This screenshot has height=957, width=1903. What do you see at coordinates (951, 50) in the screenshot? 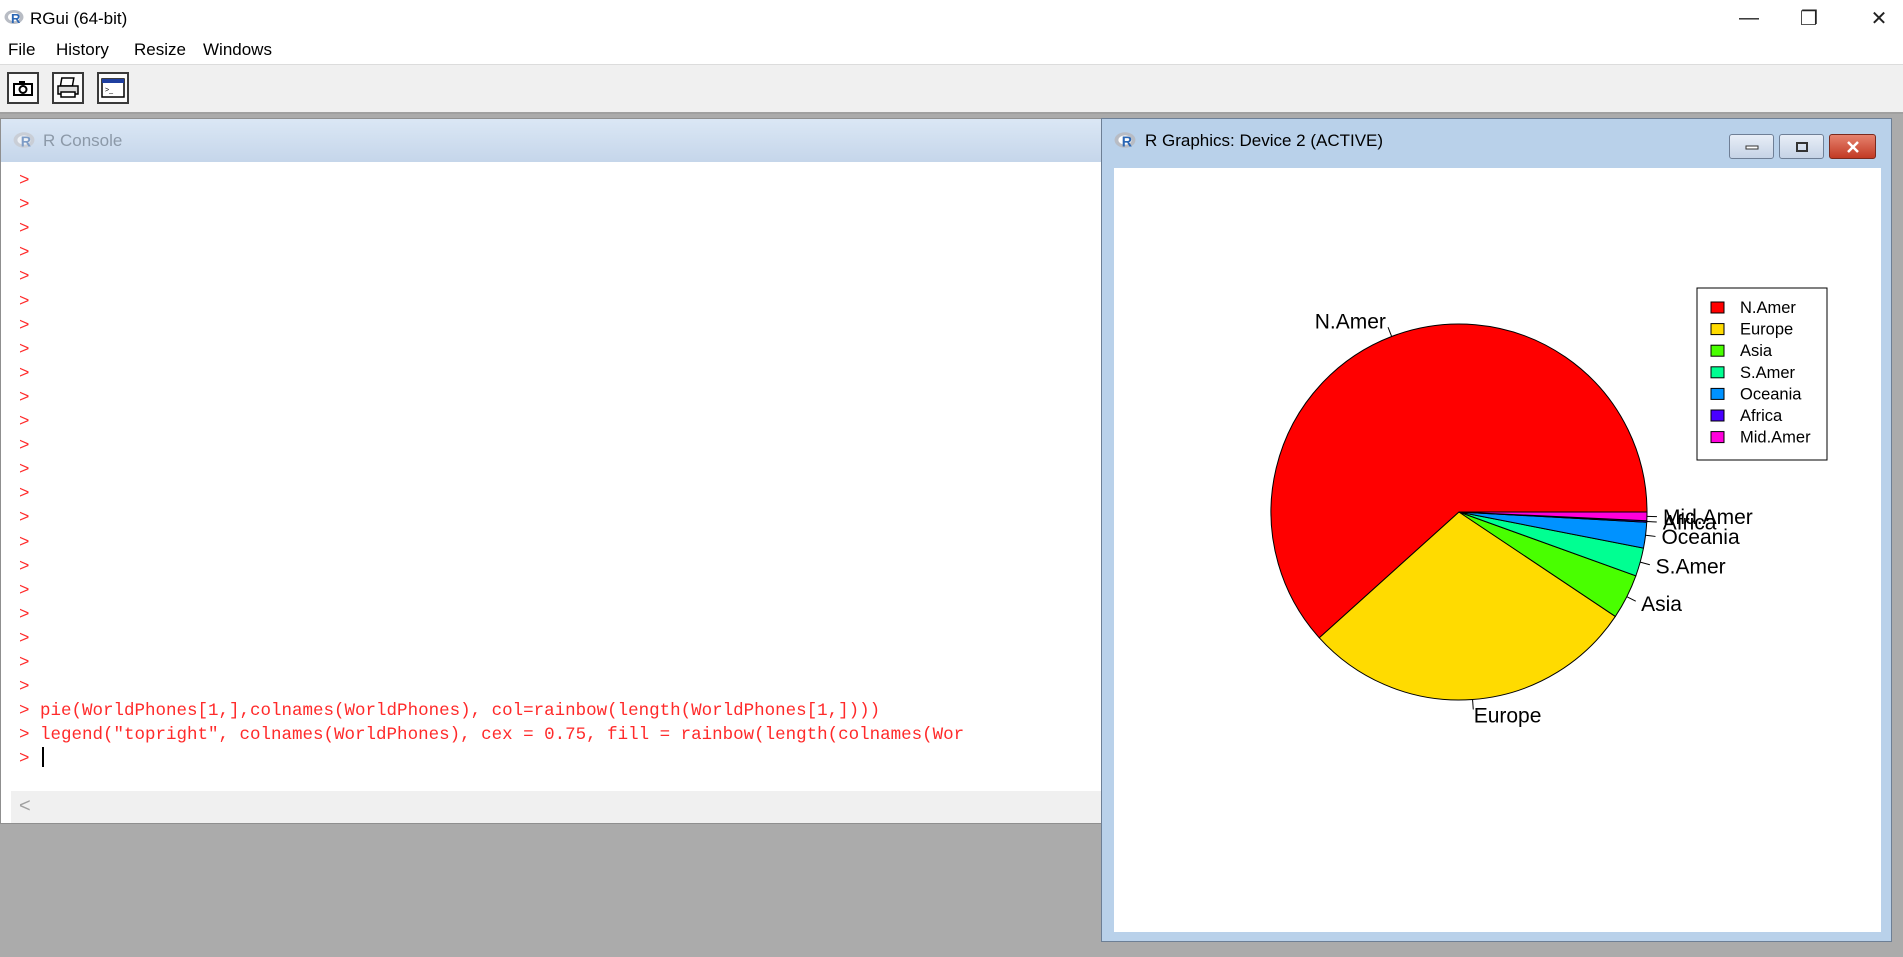
I see `menu-bar: File History Resize Windows` at bounding box center [951, 50].